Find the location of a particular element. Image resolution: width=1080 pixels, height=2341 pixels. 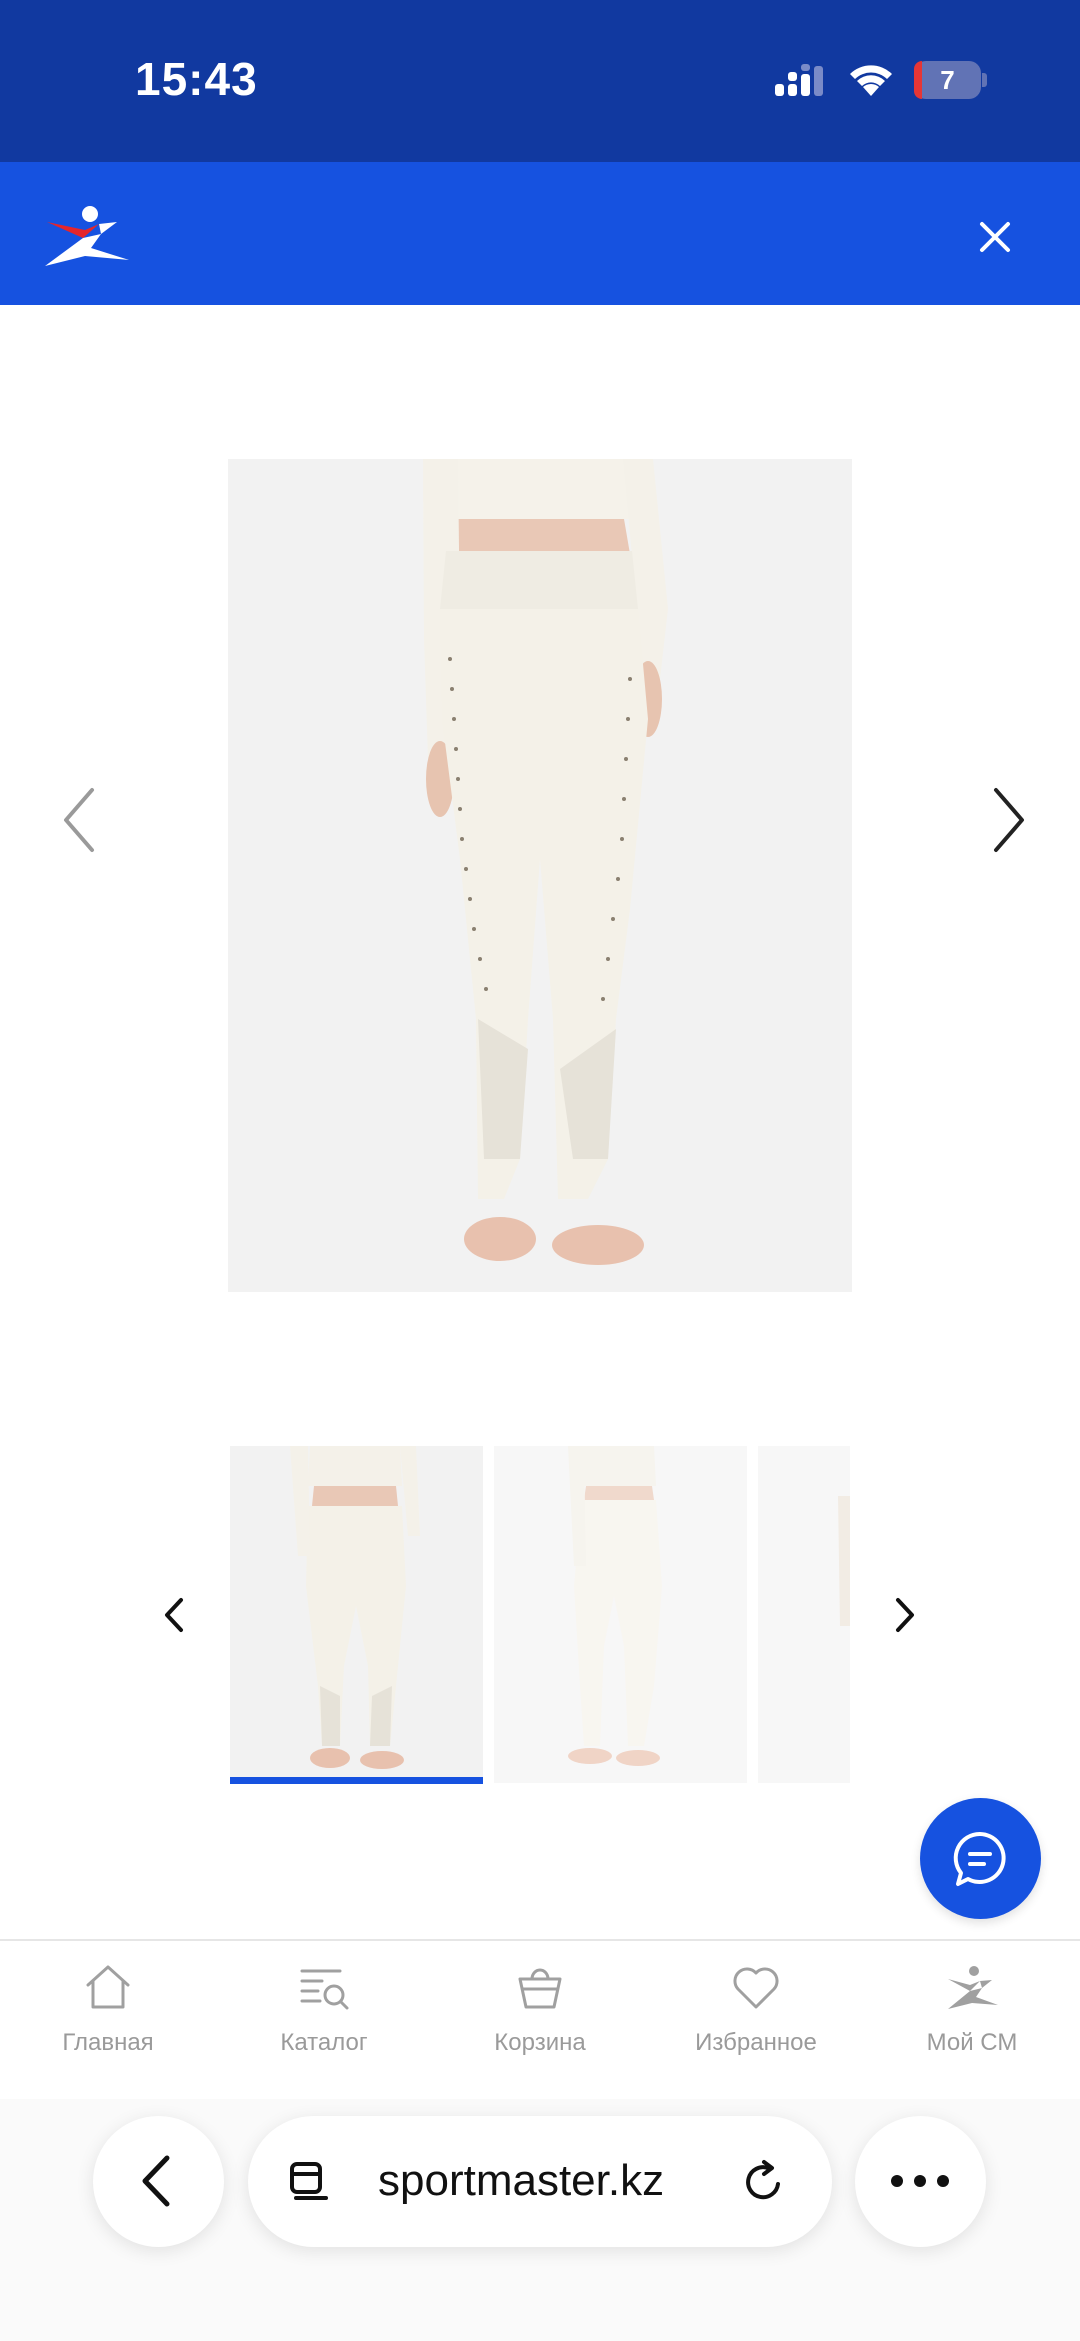

url-text: sportmaster.kz is located at coordinates (521, 2180).